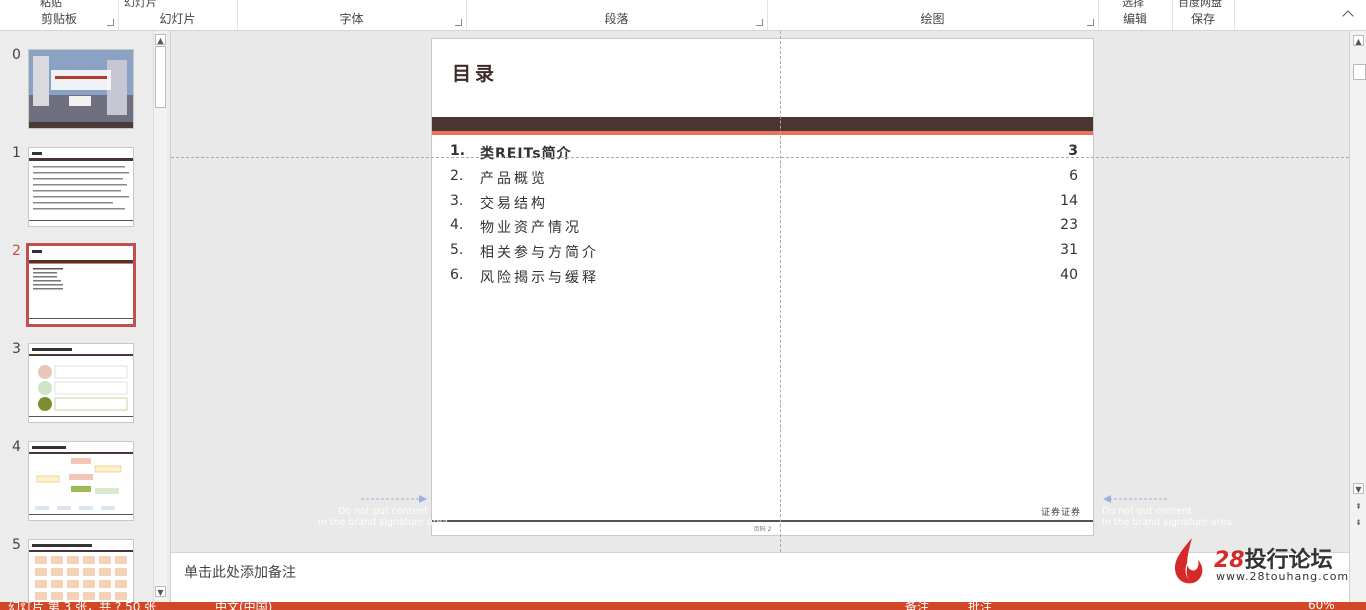  Describe the element at coordinates (1069, 250) in the screenshot. I see `toc-item-page: 31` at that location.